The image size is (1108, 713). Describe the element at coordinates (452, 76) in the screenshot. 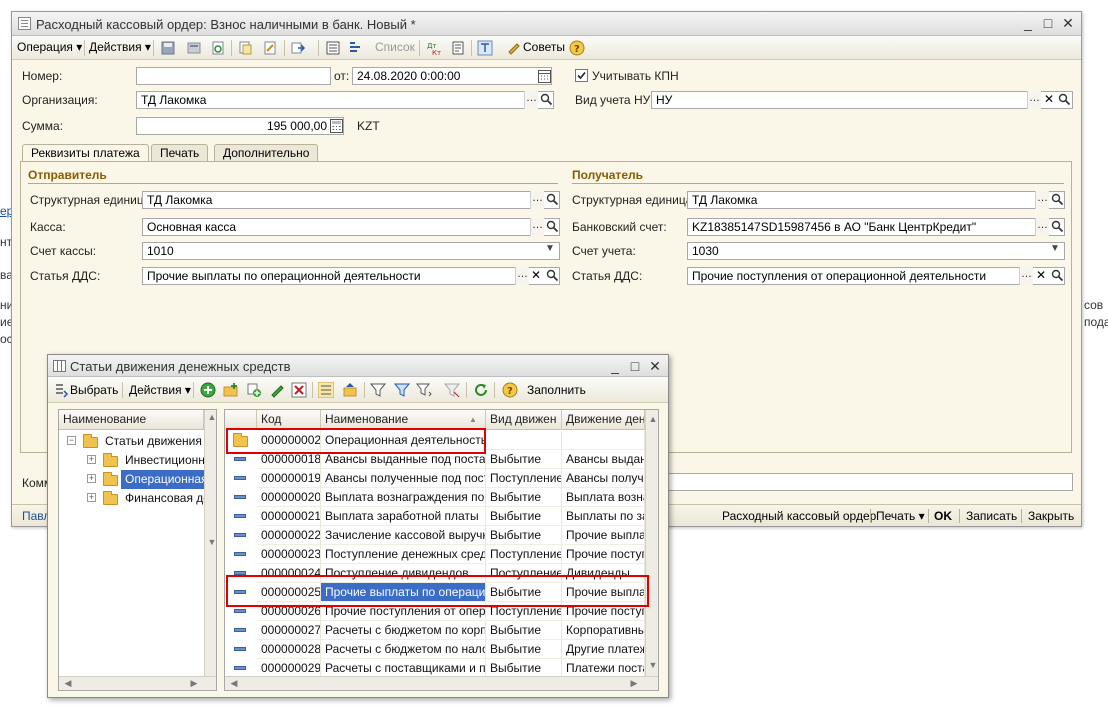

I see `date-field: 24.08.2020 0:00:00` at that location.